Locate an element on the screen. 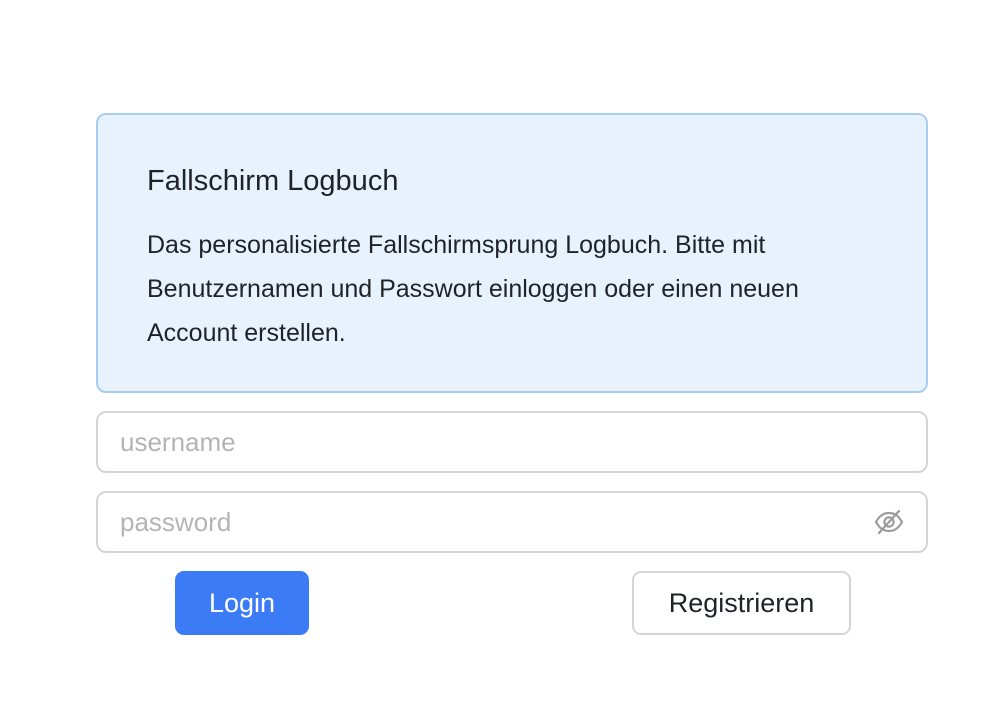 Image resolution: width=1004 pixels, height=726 pixels. password-field is located at coordinates (512, 522).